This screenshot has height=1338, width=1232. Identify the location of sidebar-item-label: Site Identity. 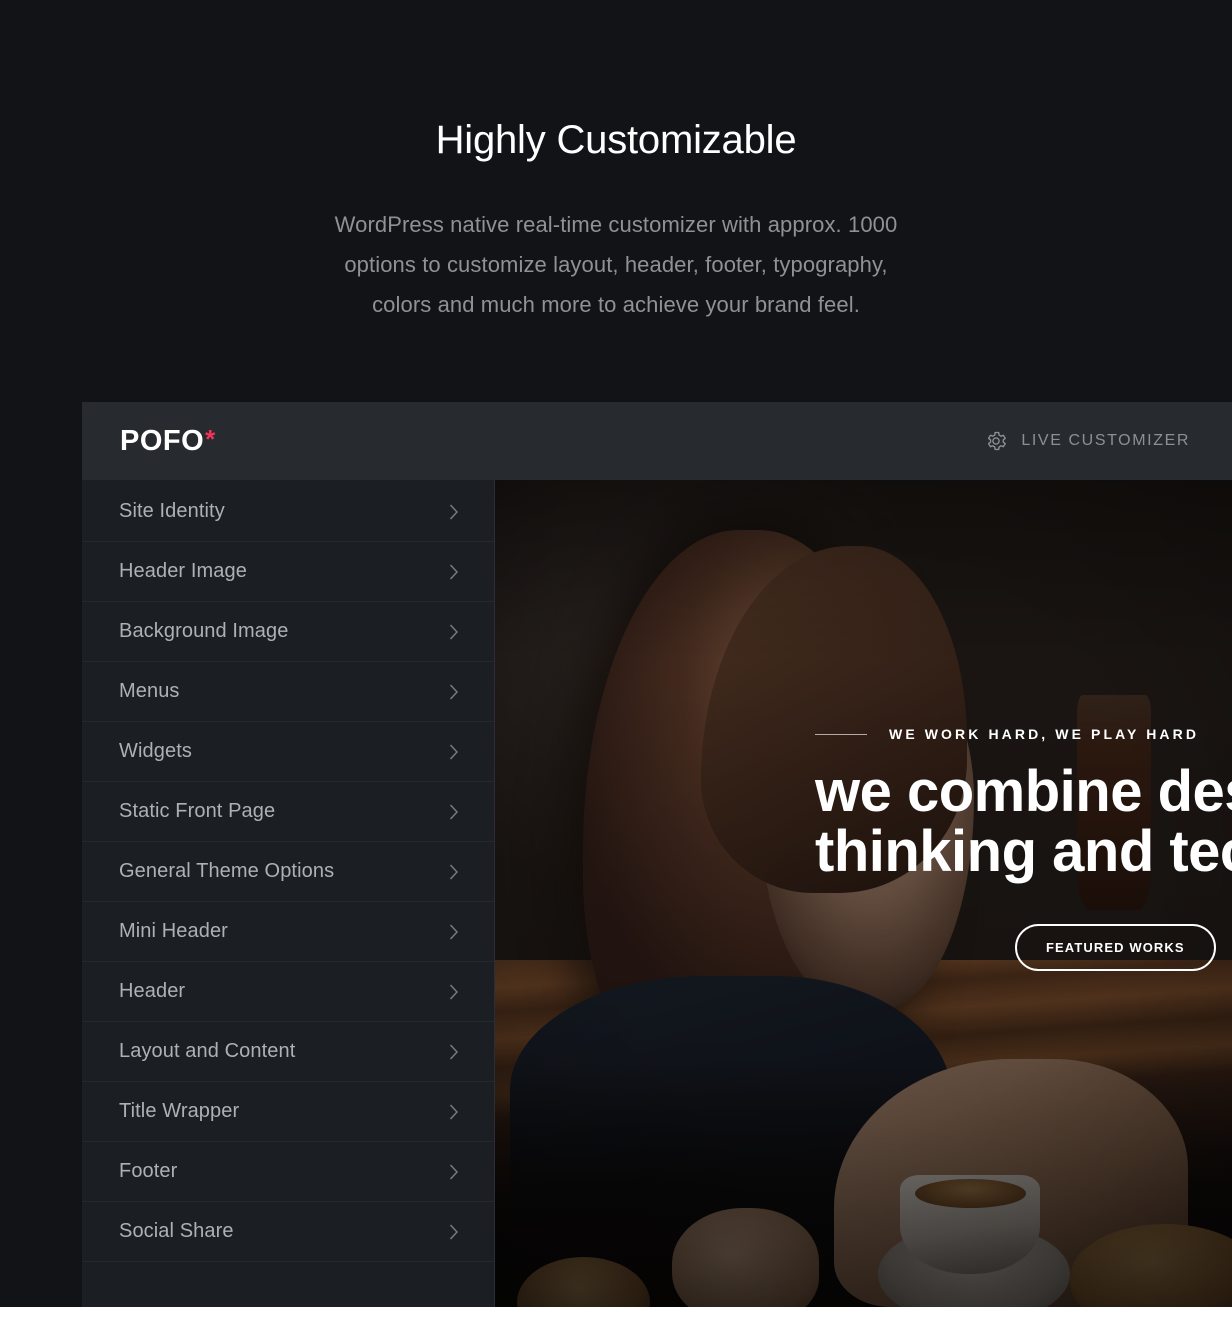
(172, 511).